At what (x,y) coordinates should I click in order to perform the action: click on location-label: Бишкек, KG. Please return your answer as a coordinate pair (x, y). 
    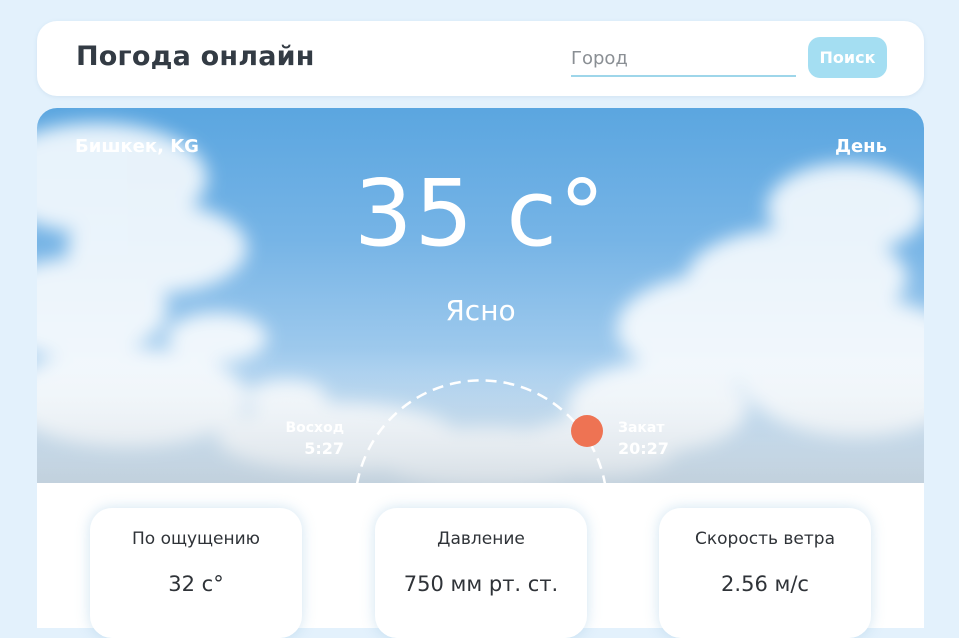
    Looking at the image, I should click on (137, 146).